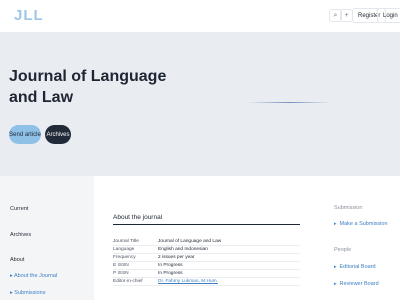 The height and width of the screenshot is (300, 400). I want to click on editorial-board-label: Editorial Board, so click(357, 267).